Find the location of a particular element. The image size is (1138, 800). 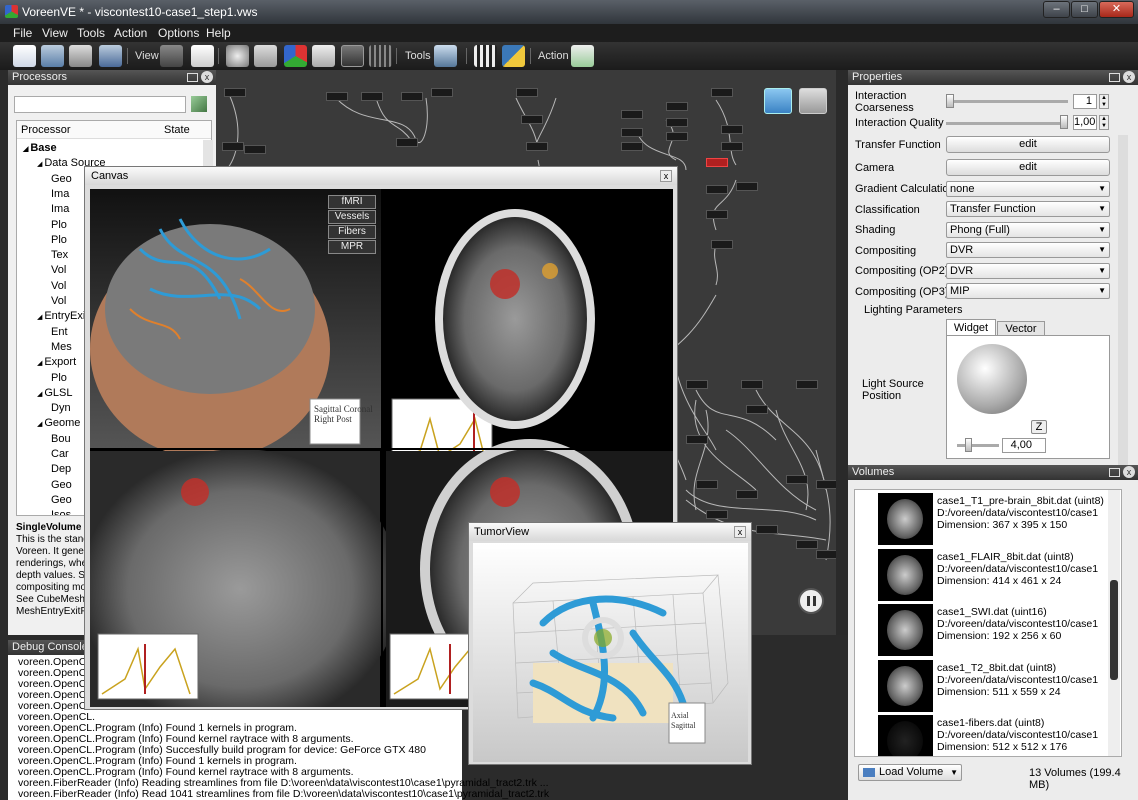

load-volume-button: Load Volume ▼ is located at coordinates (910, 772).